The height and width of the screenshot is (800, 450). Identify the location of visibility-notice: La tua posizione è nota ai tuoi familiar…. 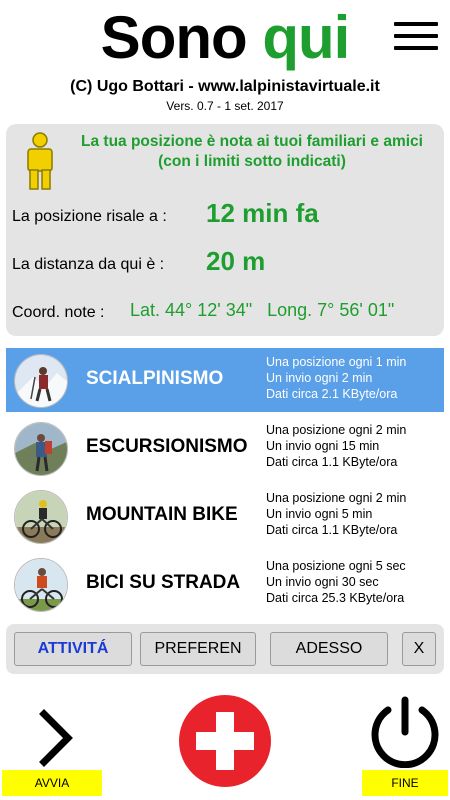
(252, 152).